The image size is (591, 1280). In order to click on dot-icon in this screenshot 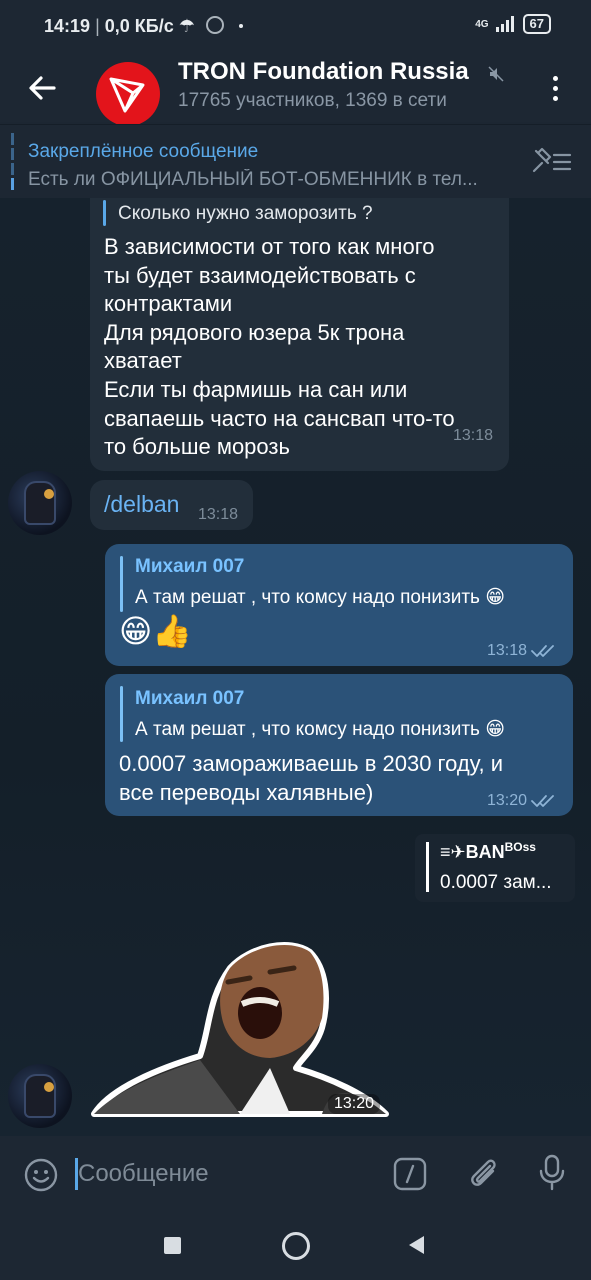, I will do `click(240, 26)`.